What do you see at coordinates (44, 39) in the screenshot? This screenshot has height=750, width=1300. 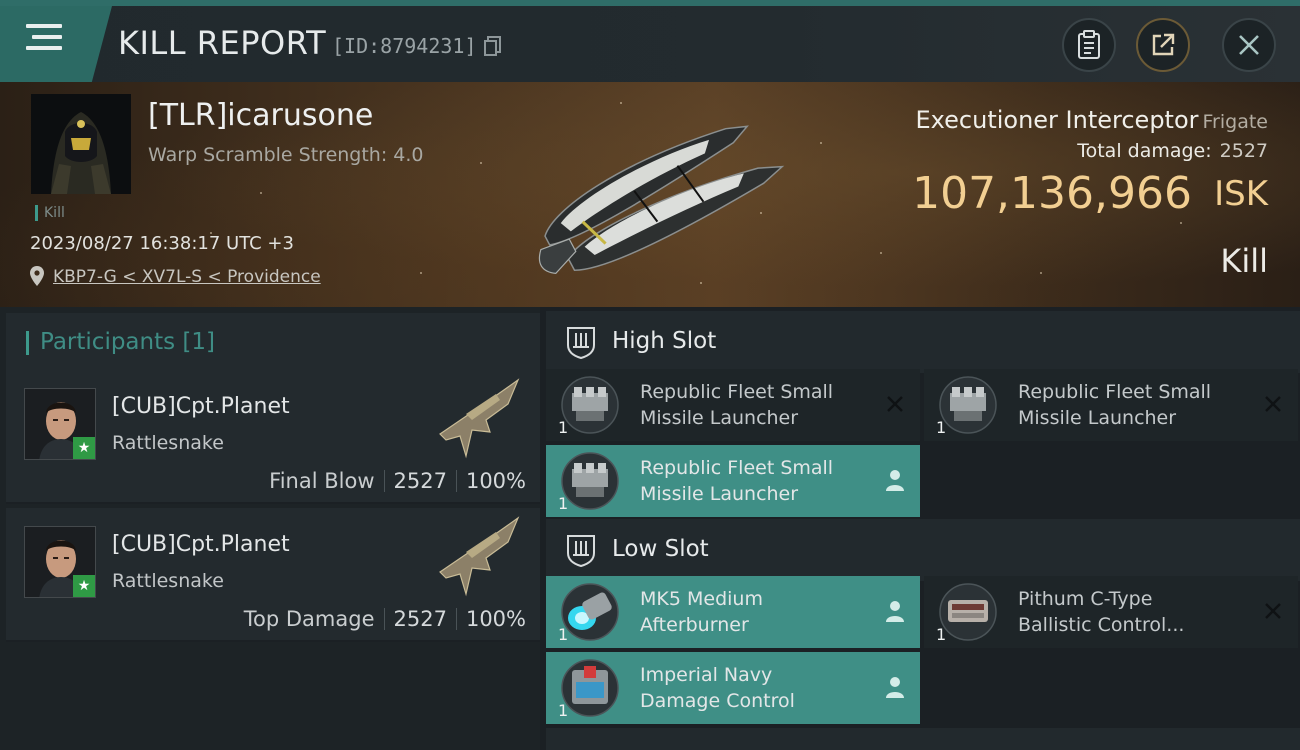 I see `menu-icon` at bounding box center [44, 39].